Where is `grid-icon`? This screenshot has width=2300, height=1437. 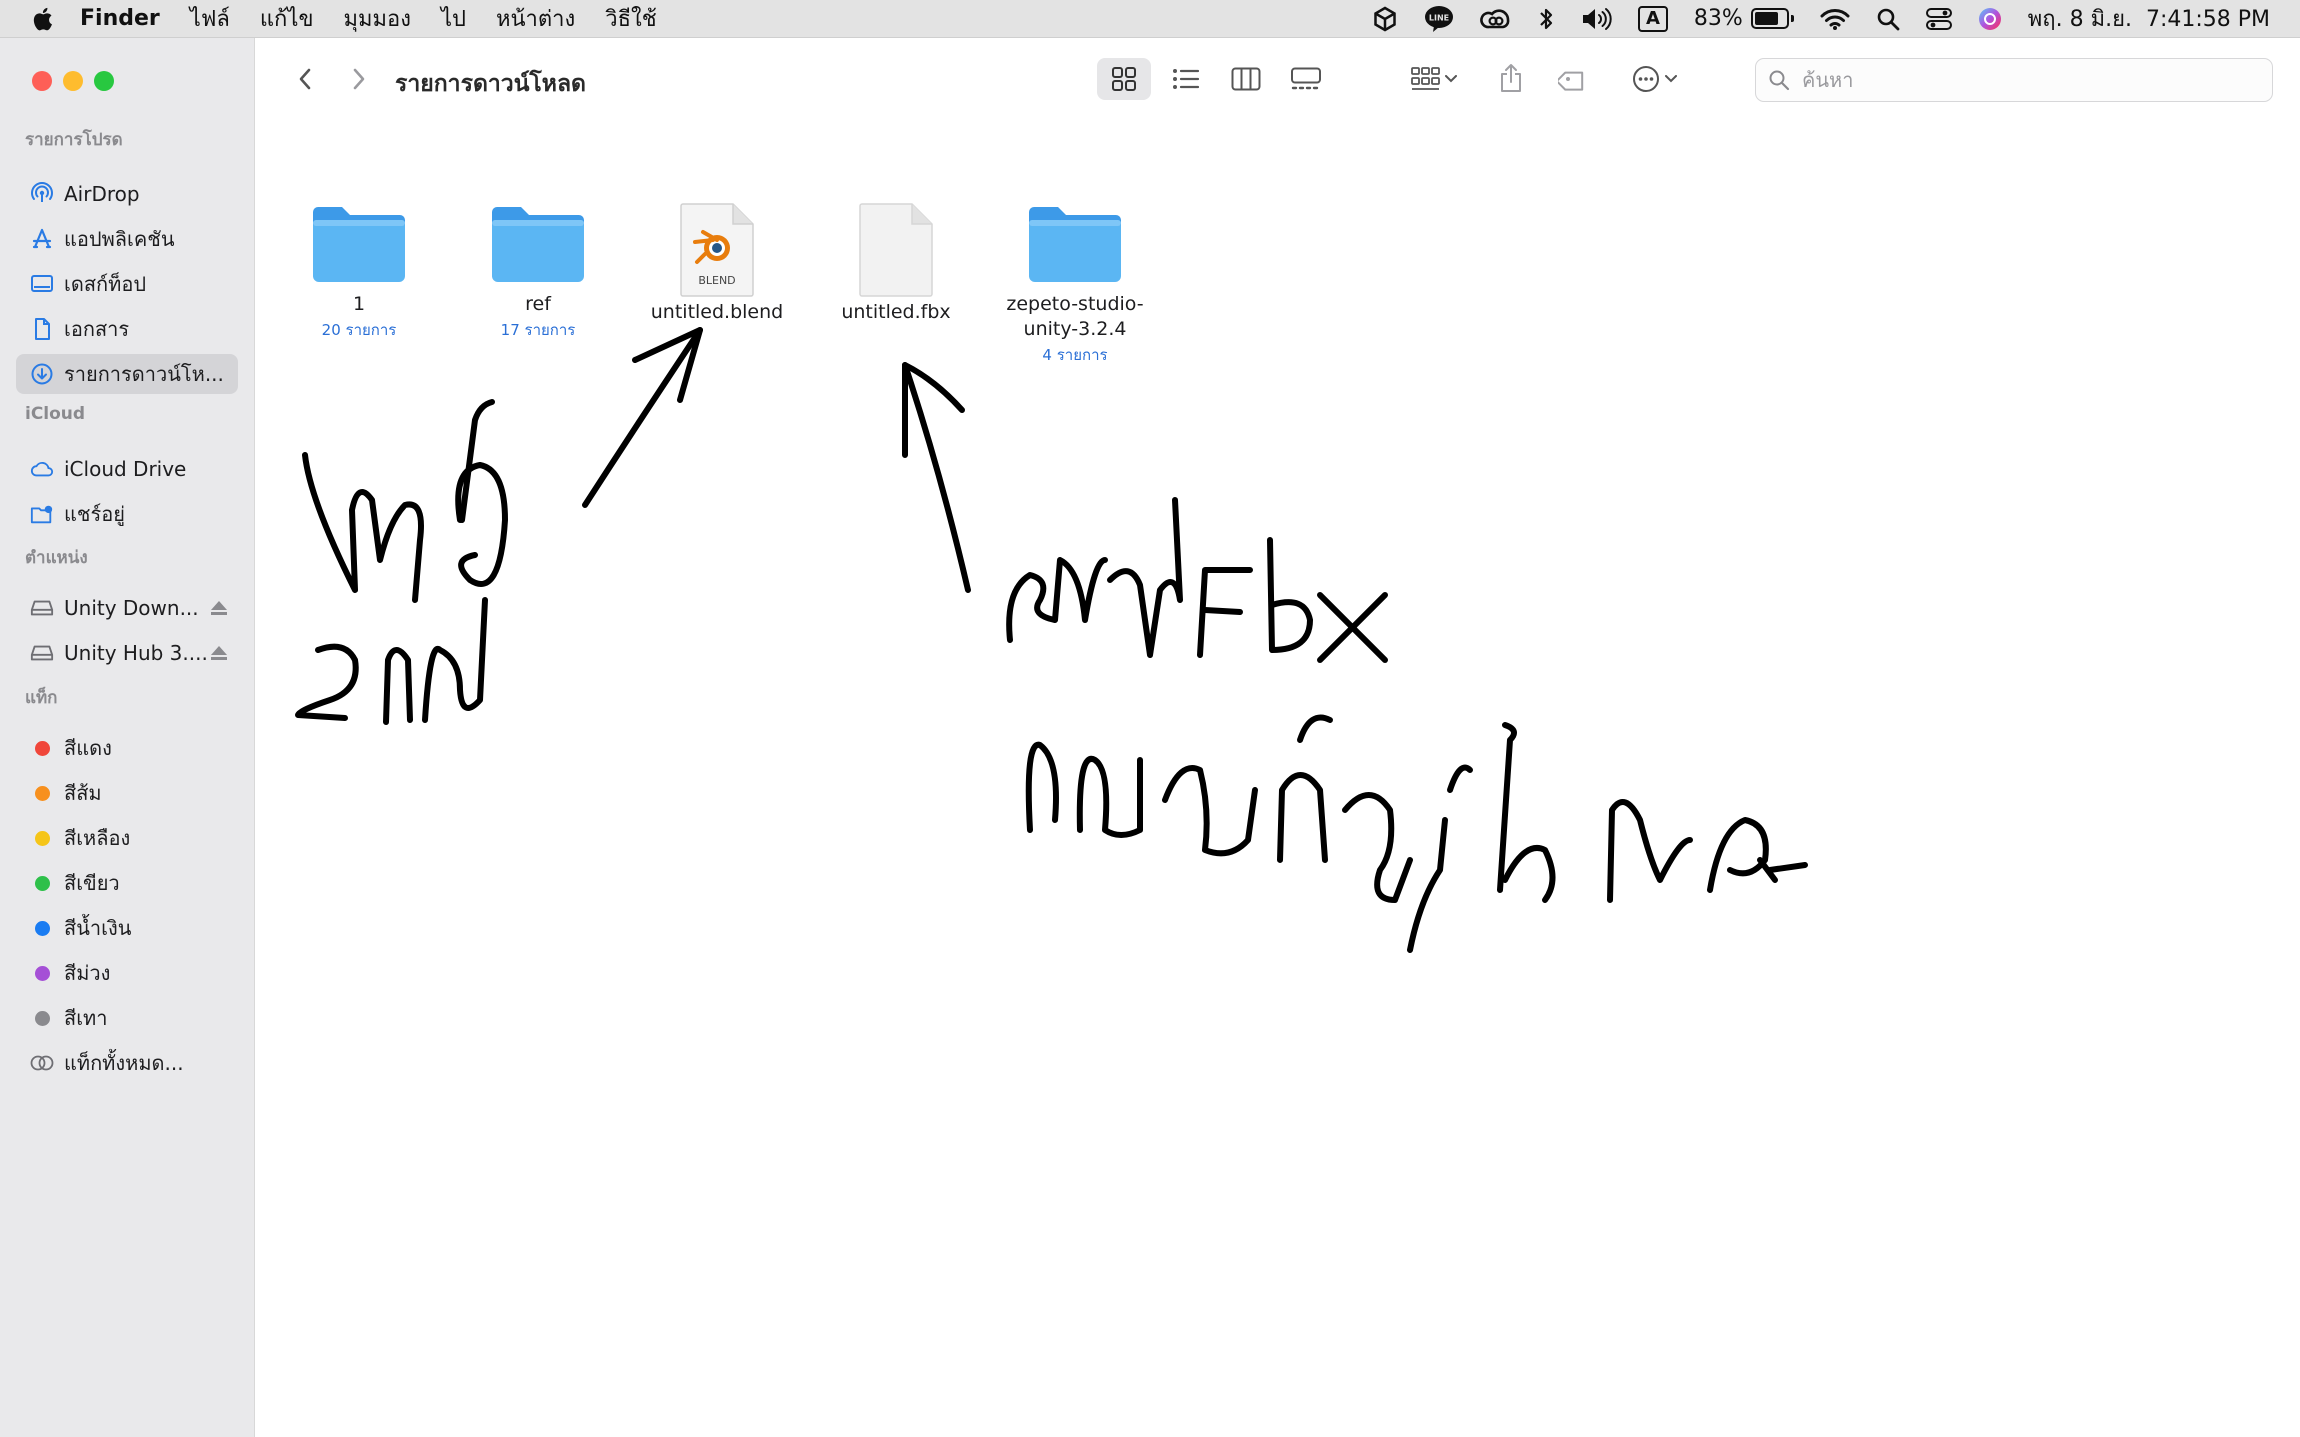
grid-icon is located at coordinates (1124, 79).